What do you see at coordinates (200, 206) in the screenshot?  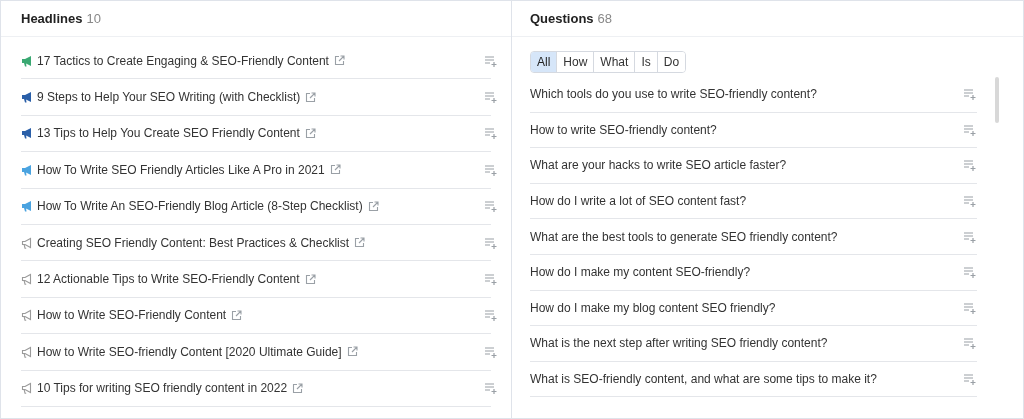 I see `headline-link: How To Write An SEO-Friendly Blog Article (8-Step Checklist)` at bounding box center [200, 206].